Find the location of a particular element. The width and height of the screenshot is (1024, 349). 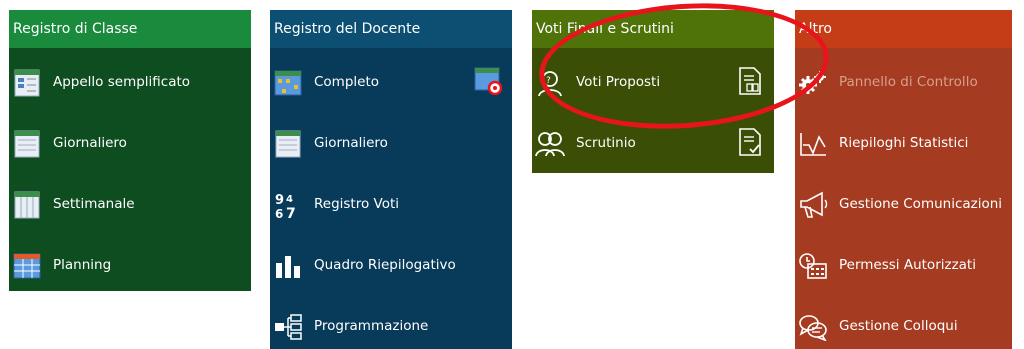

menu-item-label: Gestione Colloqui is located at coordinates (898, 326).